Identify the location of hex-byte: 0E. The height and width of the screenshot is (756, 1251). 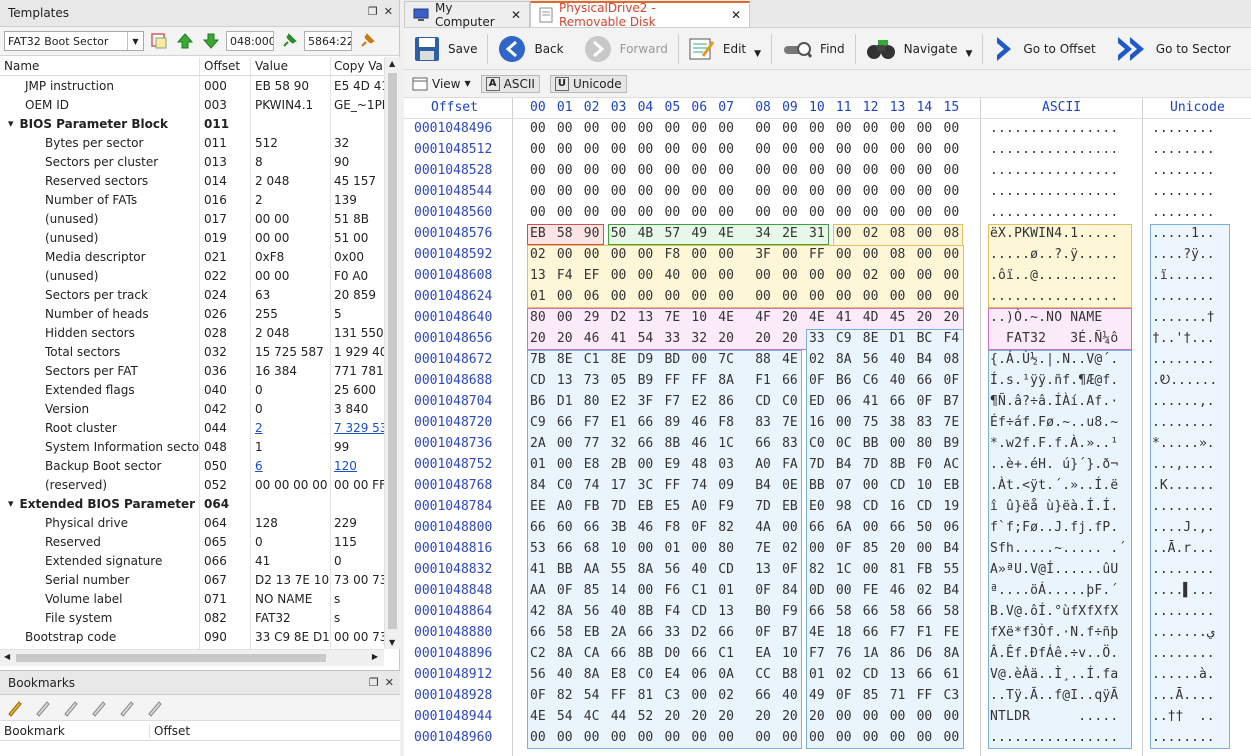
(790, 485).